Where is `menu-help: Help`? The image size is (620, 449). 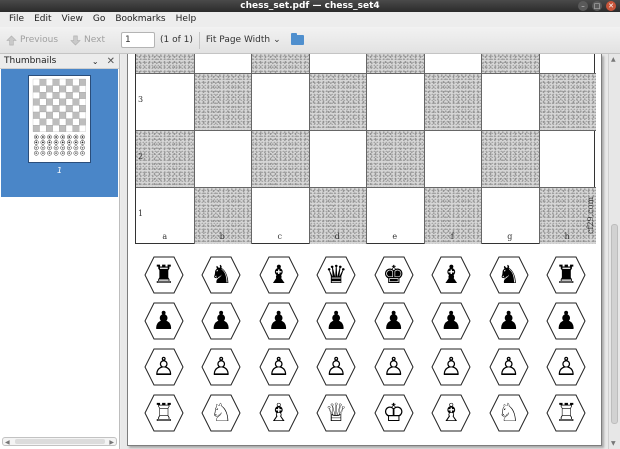 menu-help: Help is located at coordinates (186, 19).